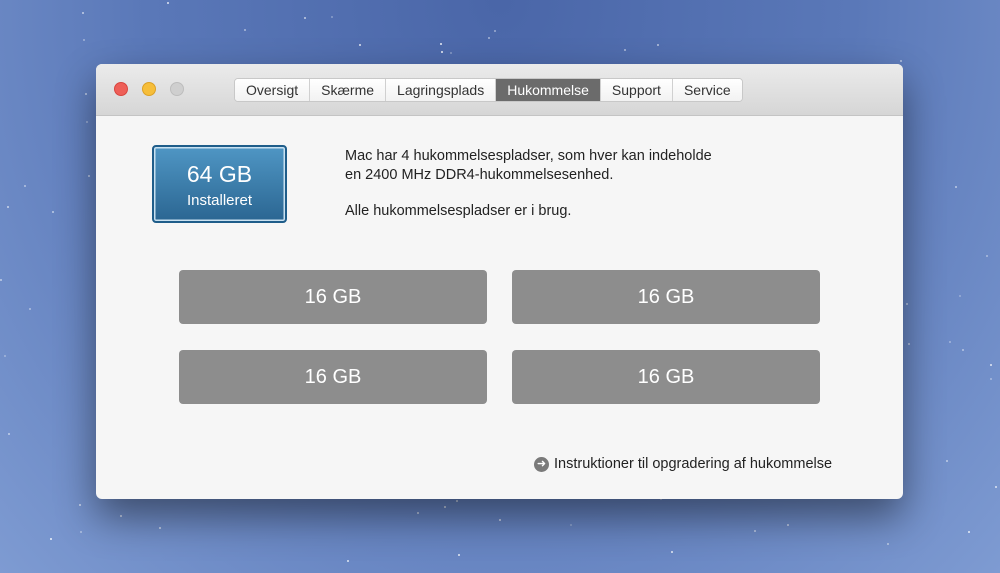 This screenshot has width=1000, height=573. I want to click on installed-memory-value: 64 GB, so click(219, 174).